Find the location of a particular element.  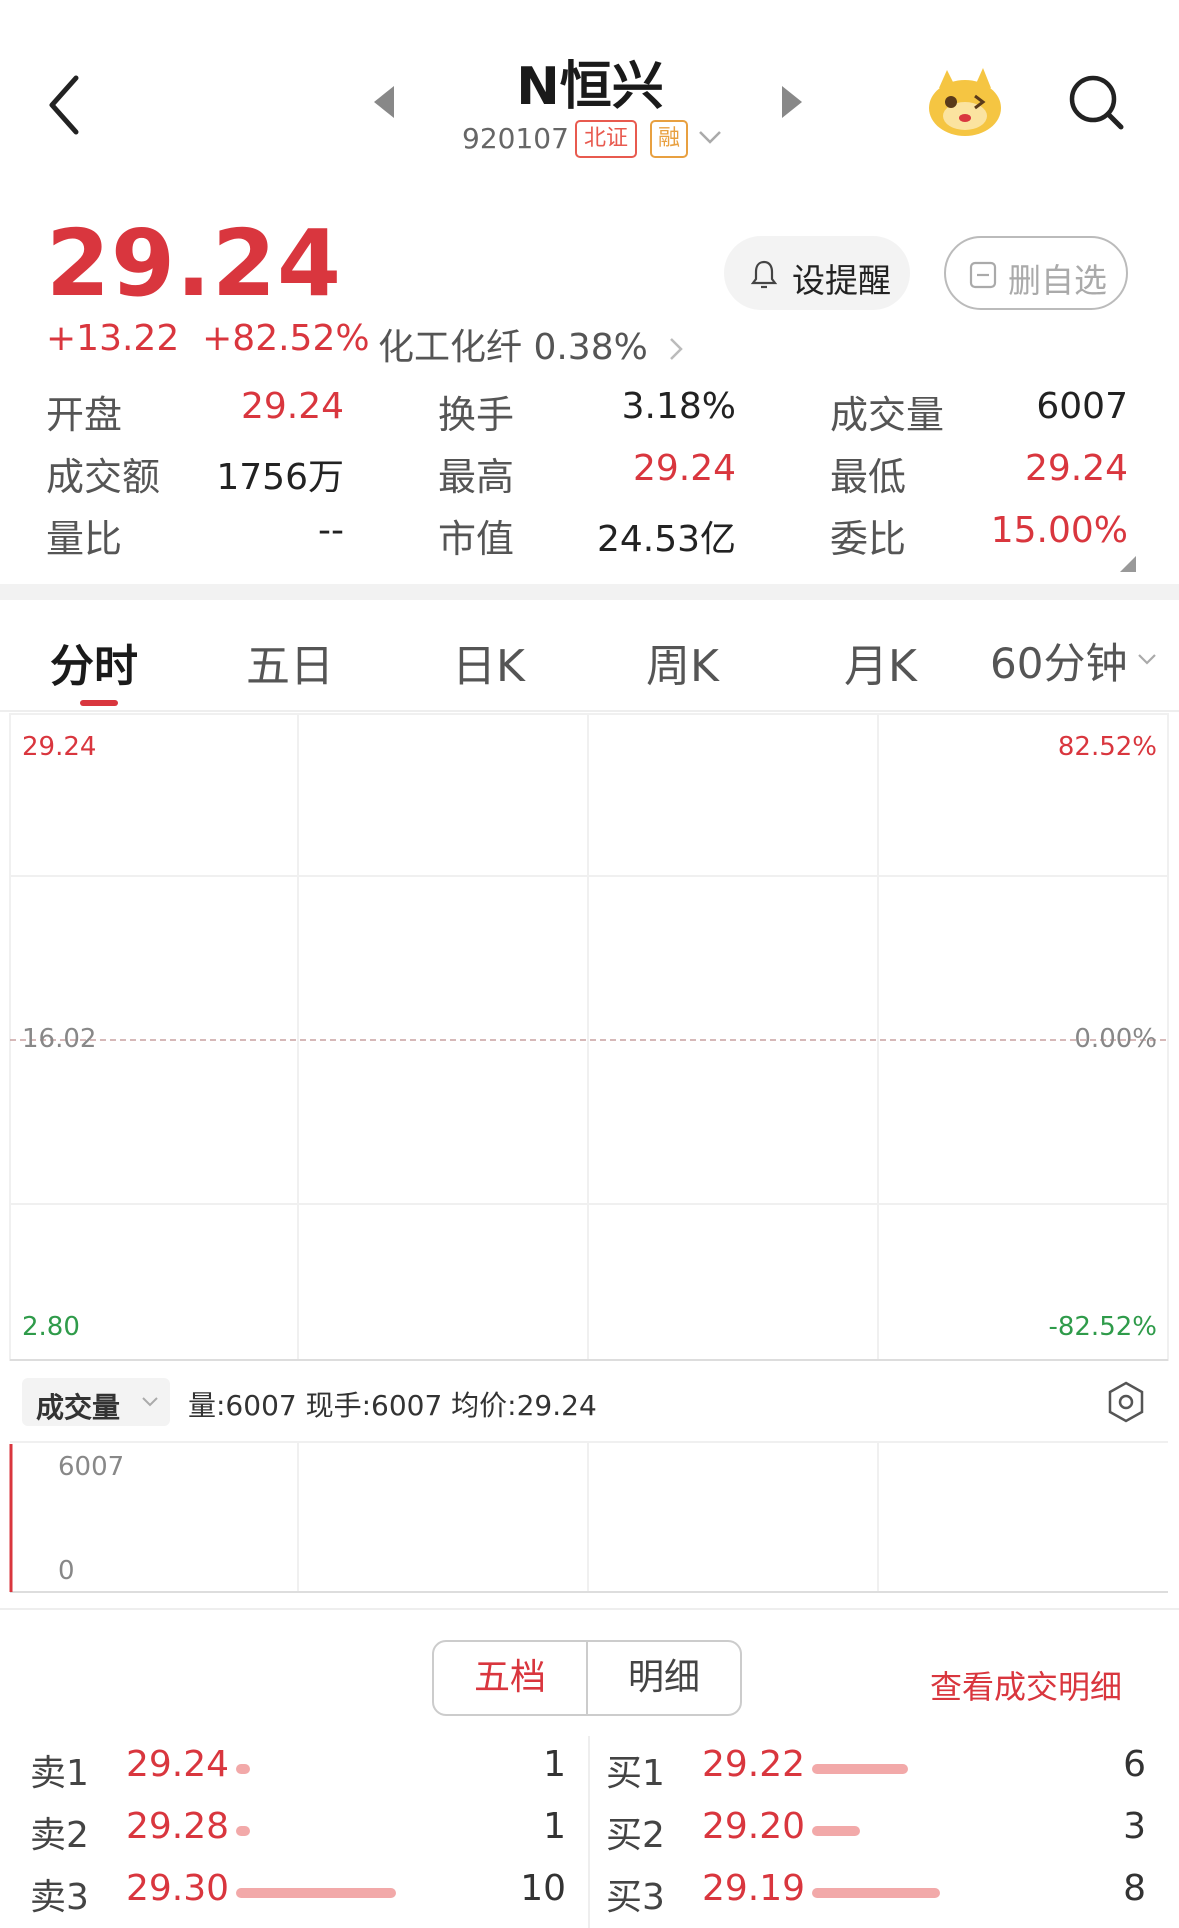

buy-level-label: 买2 is located at coordinates (635, 1835).